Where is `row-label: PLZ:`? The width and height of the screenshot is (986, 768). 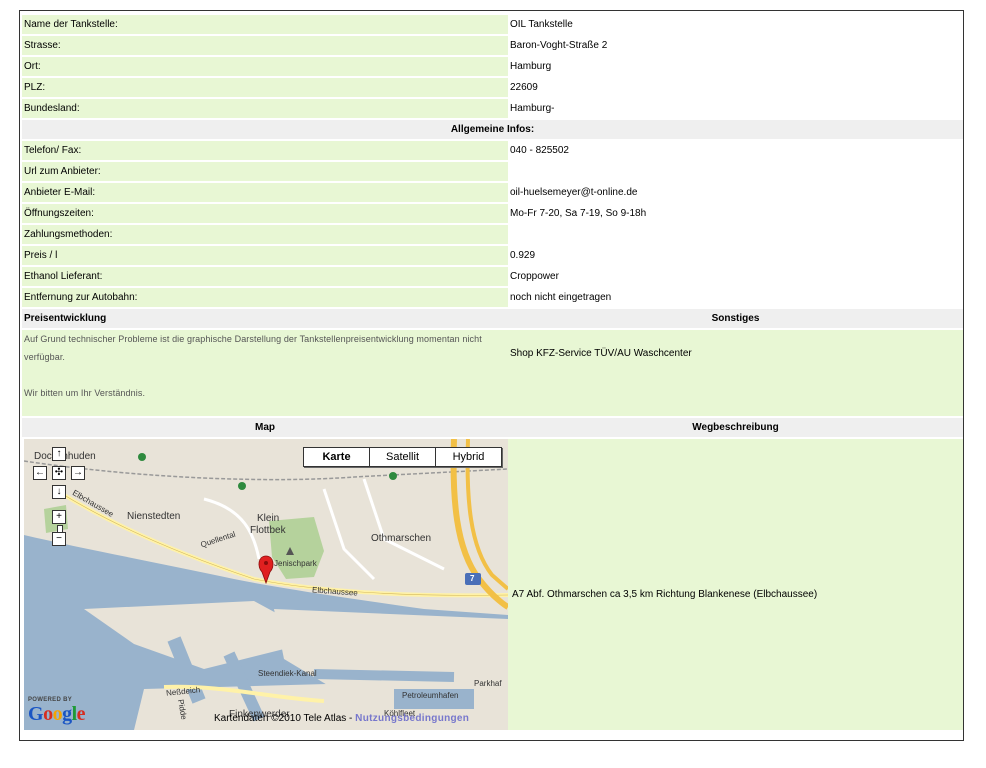
row-label: PLZ: is located at coordinates (265, 87).